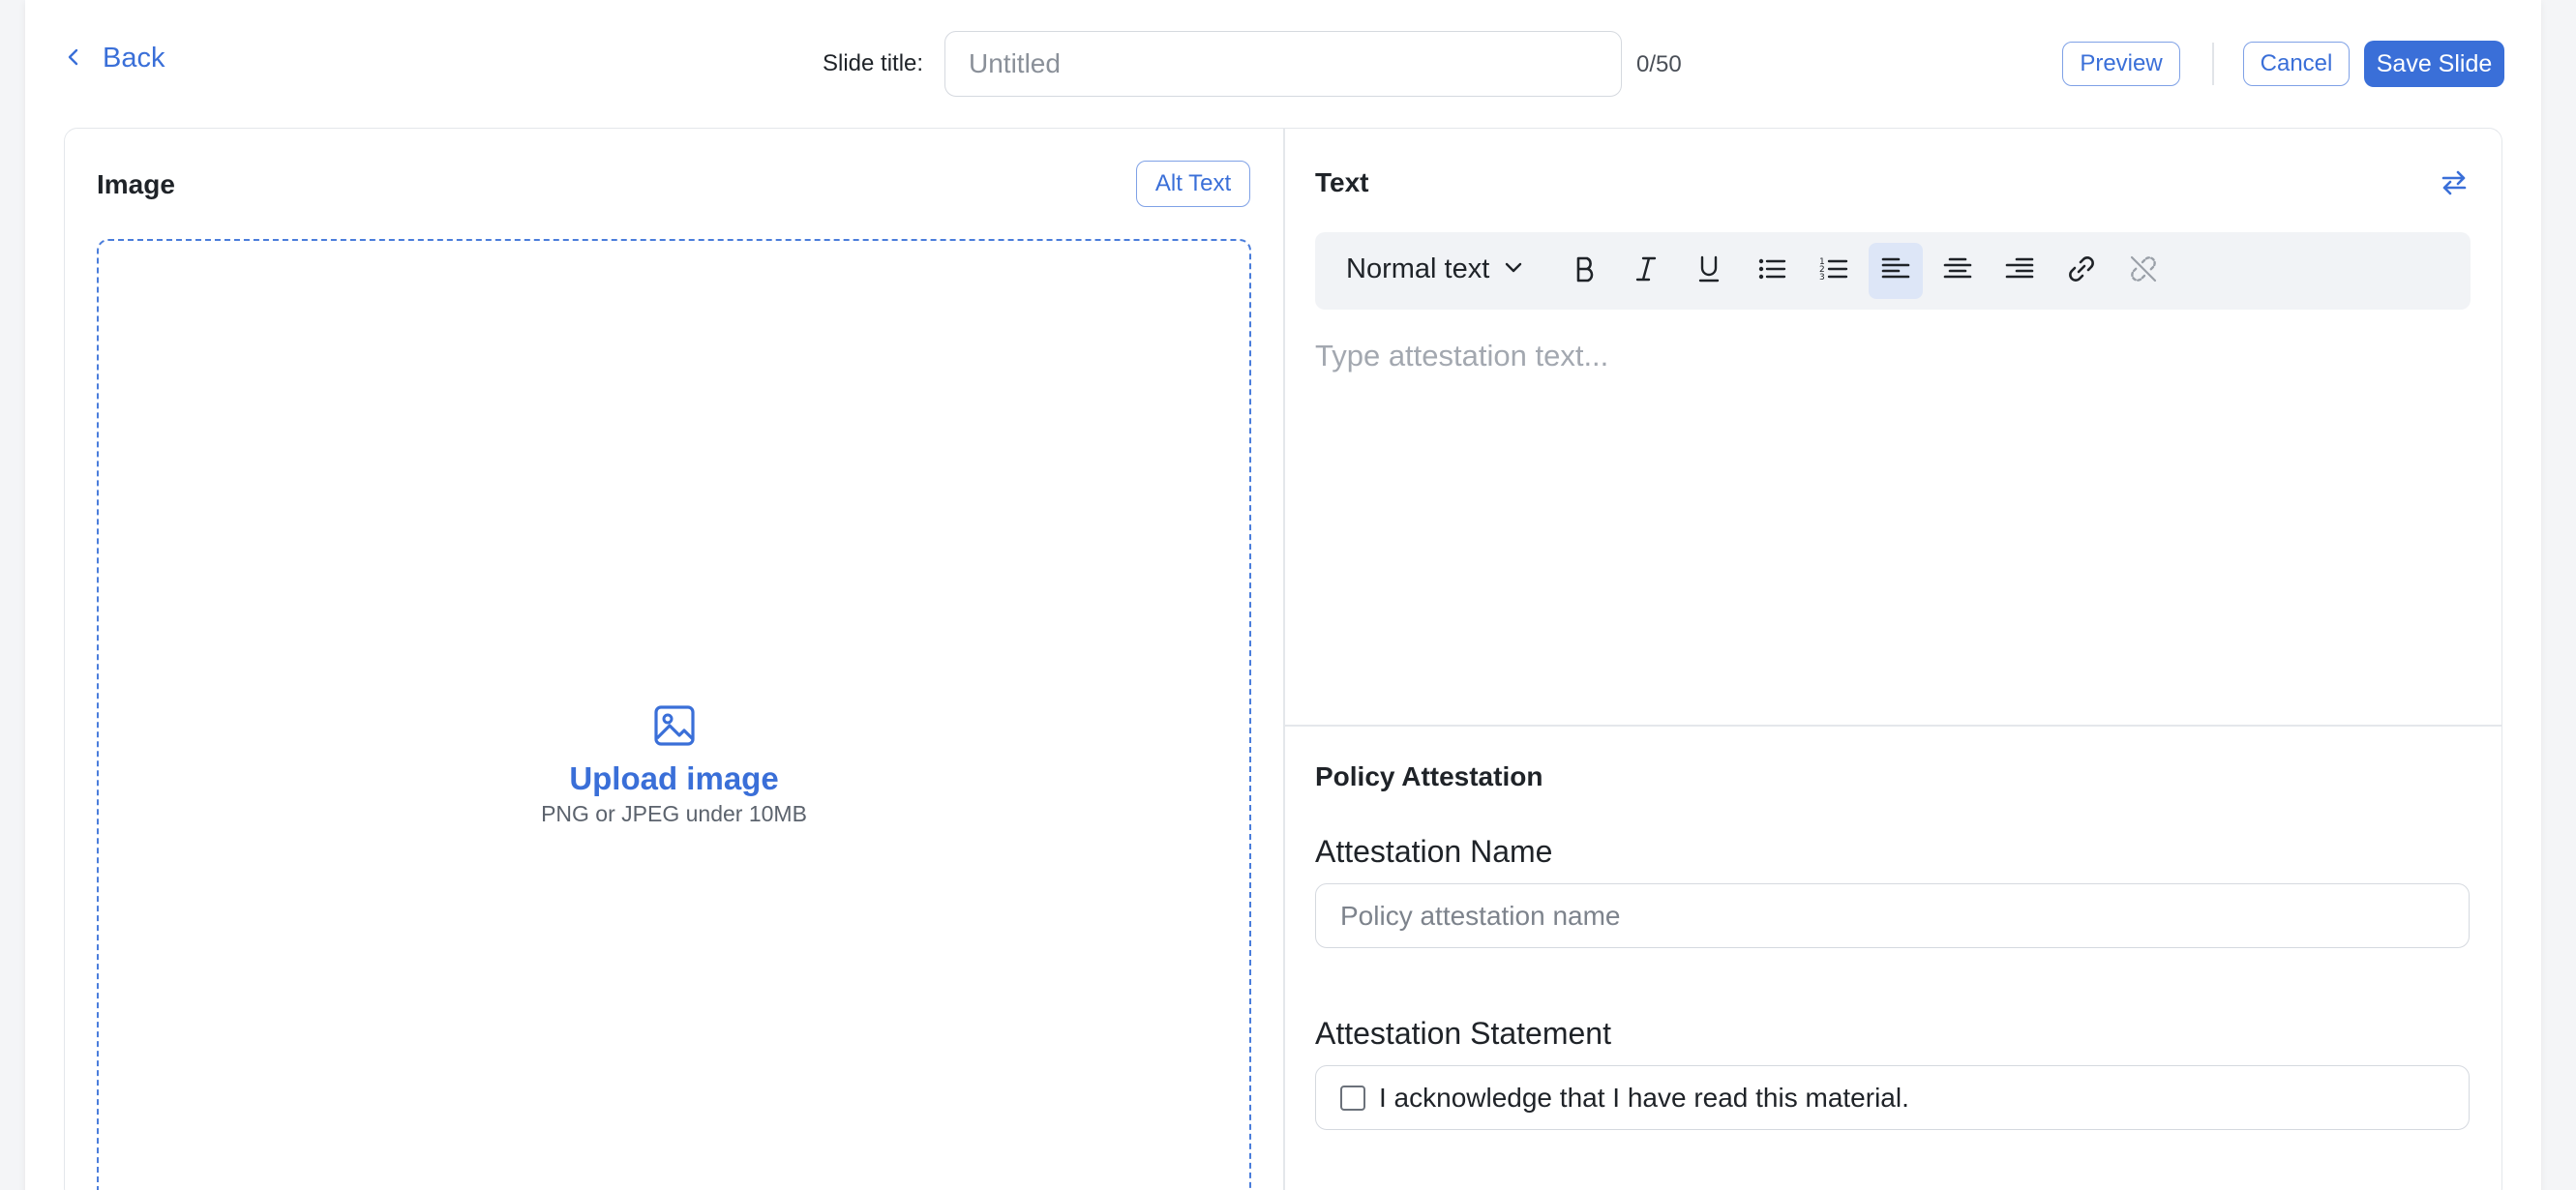 This screenshot has width=2576, height=1190. What do you see at coordinates (1822, 278) in the screenshot?
I see `svg-text: 3` at bounding box center [1822, 278].